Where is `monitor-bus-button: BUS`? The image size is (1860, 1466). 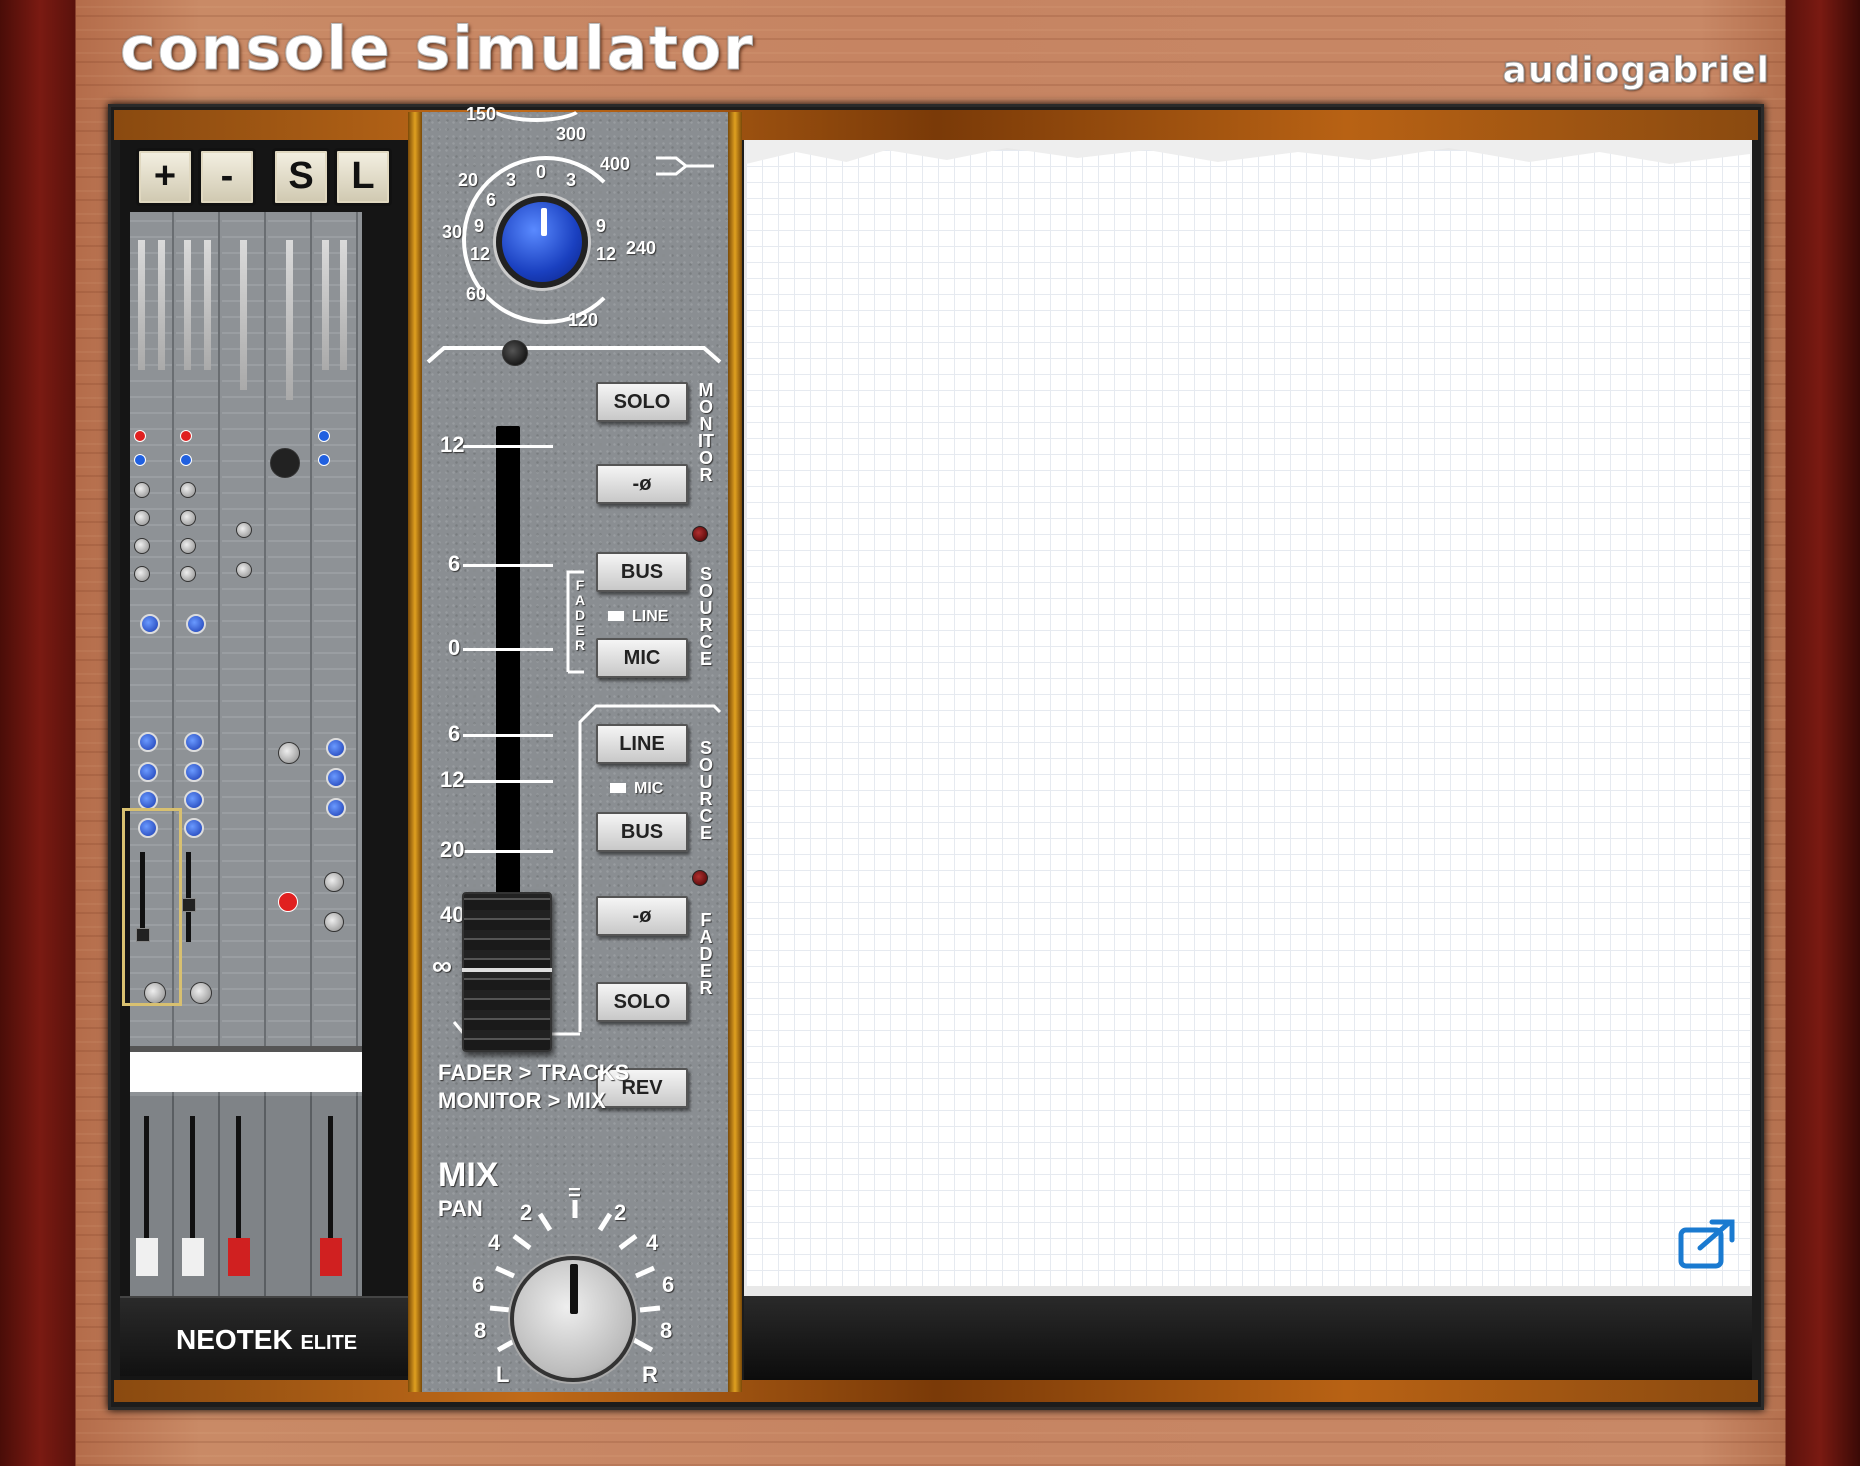
monitor-bus-button: BUS is located at coordinates (642, 572).